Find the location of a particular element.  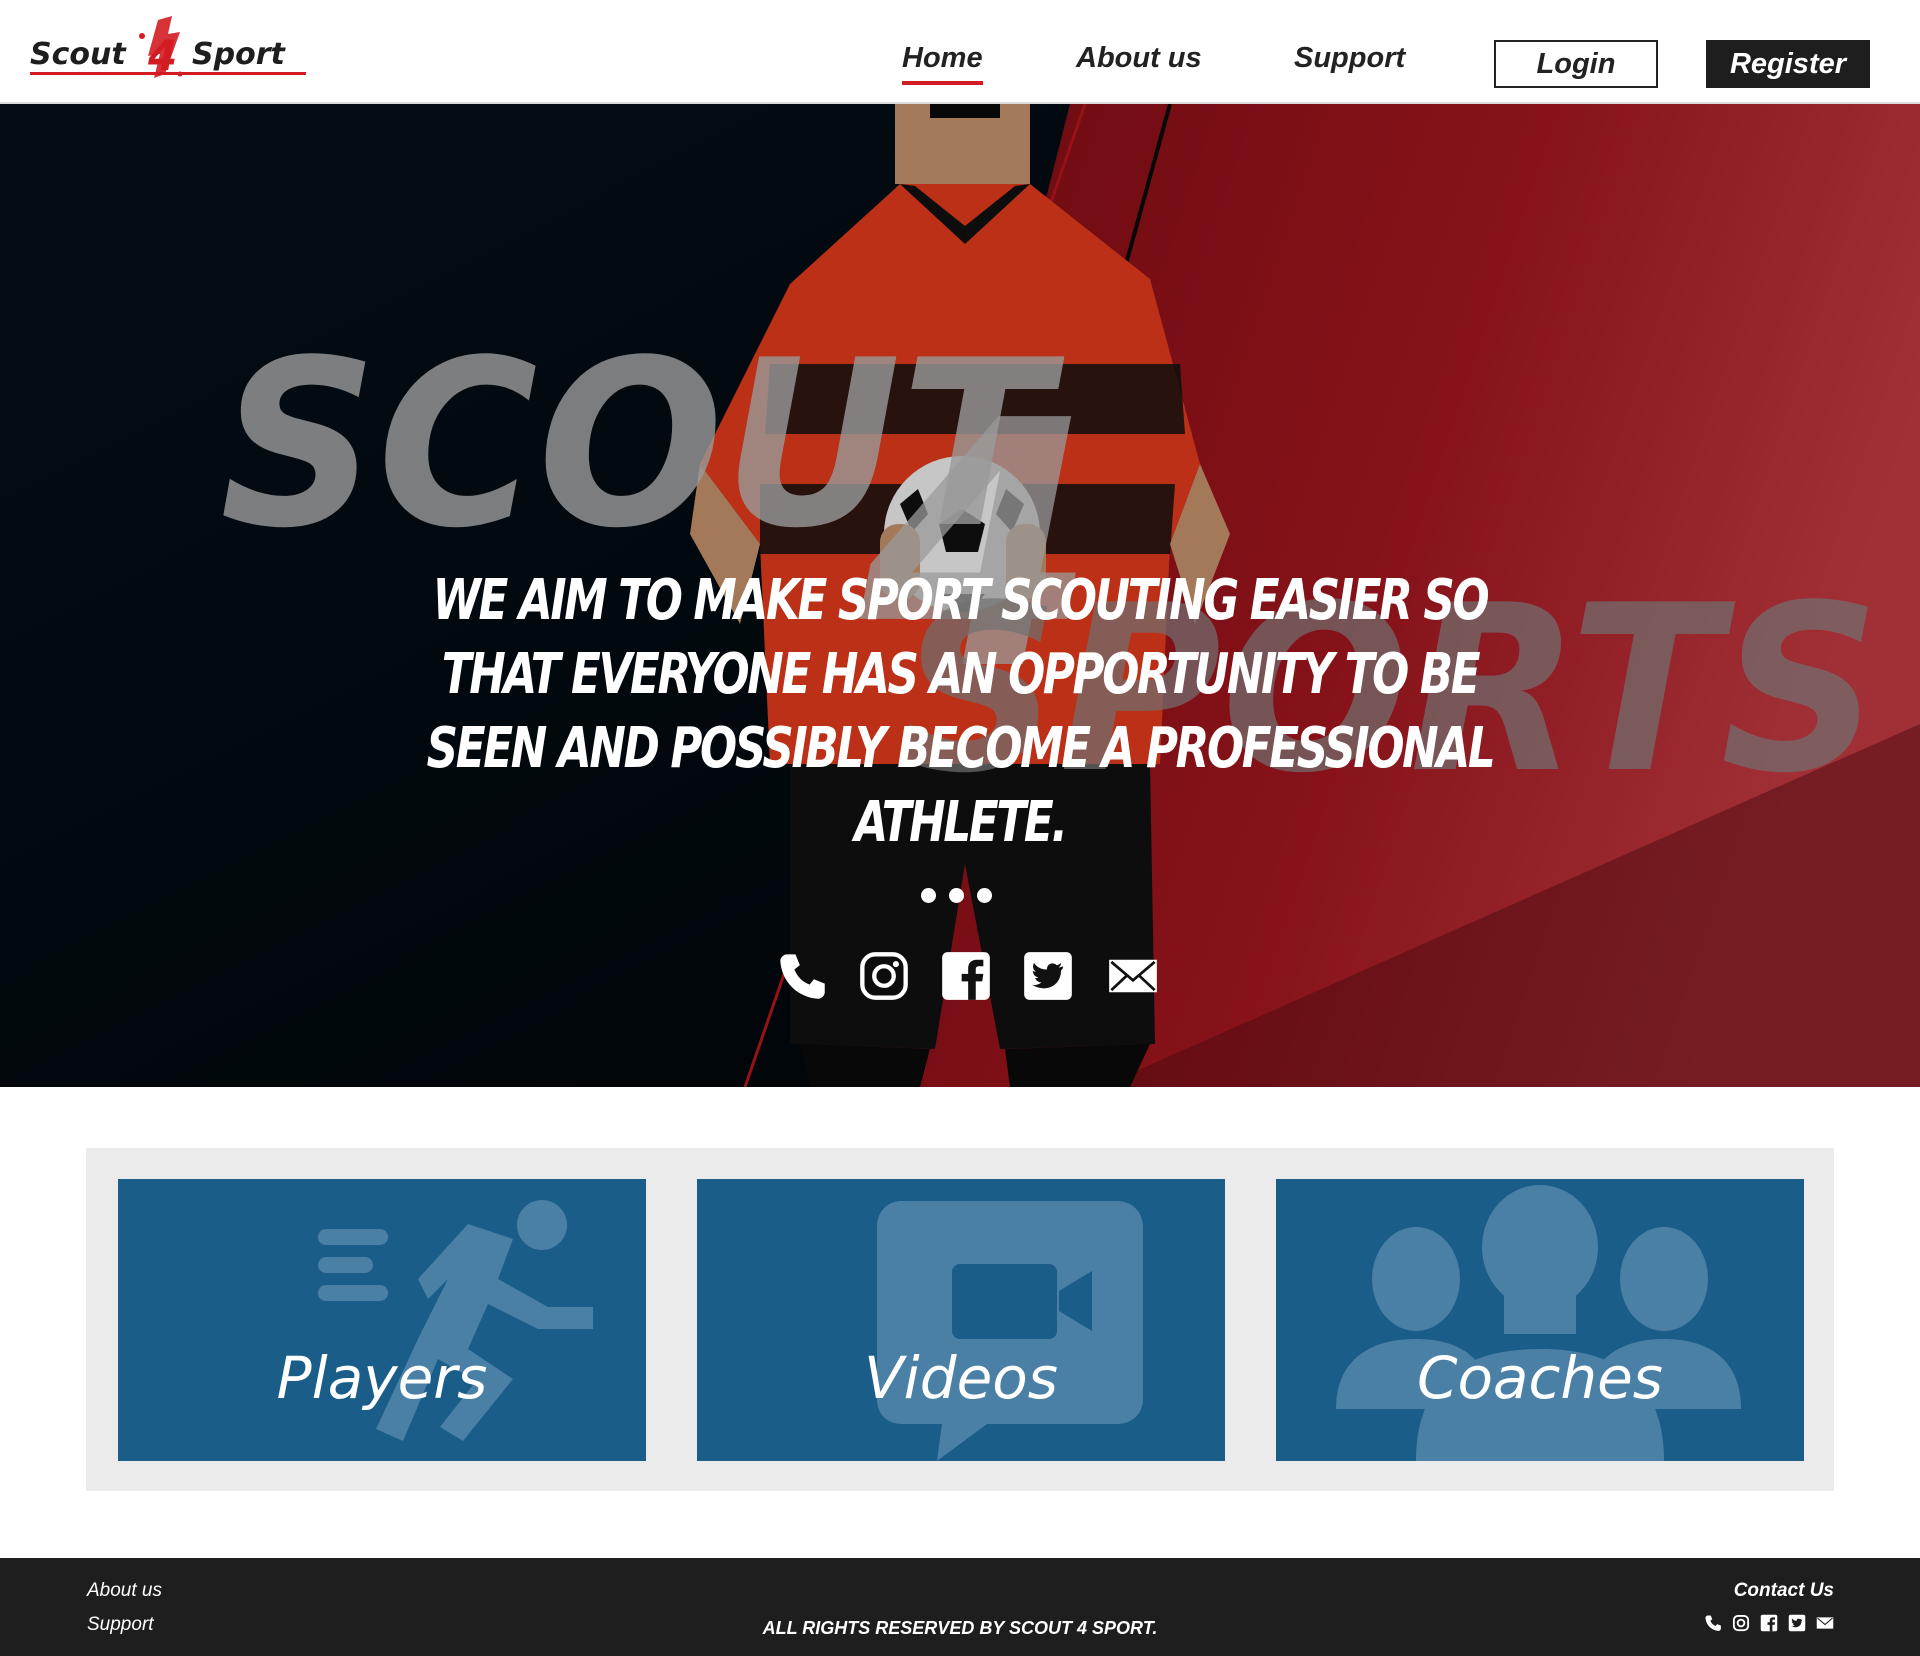

register-button: Register is located at coordinates (1788, 64).